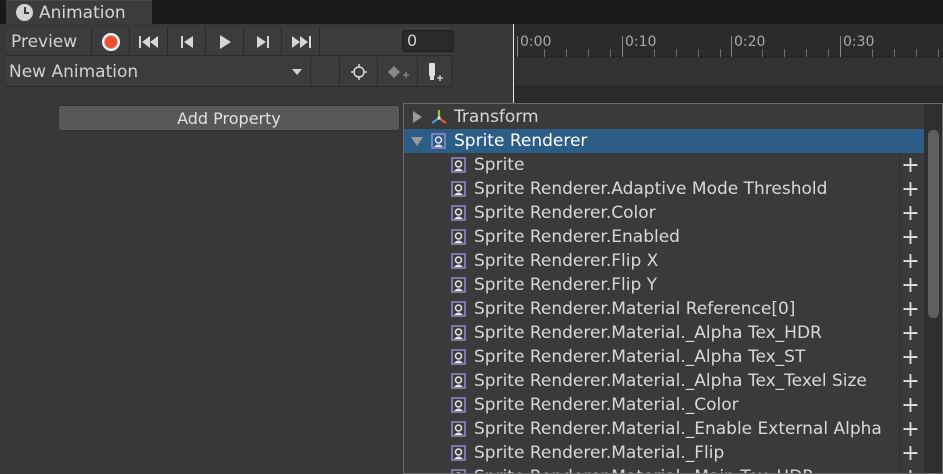 This screenshot has width=943, height=474. Describe the element at coordinates (187, 41) in the screenshot. I see `previous-keyframe-button` at that location.